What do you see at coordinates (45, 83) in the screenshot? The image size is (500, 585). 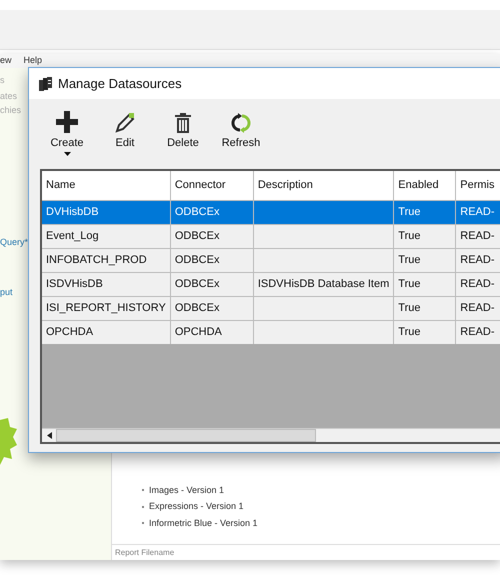 I see `database-icon` at bounding box center [45, 83].